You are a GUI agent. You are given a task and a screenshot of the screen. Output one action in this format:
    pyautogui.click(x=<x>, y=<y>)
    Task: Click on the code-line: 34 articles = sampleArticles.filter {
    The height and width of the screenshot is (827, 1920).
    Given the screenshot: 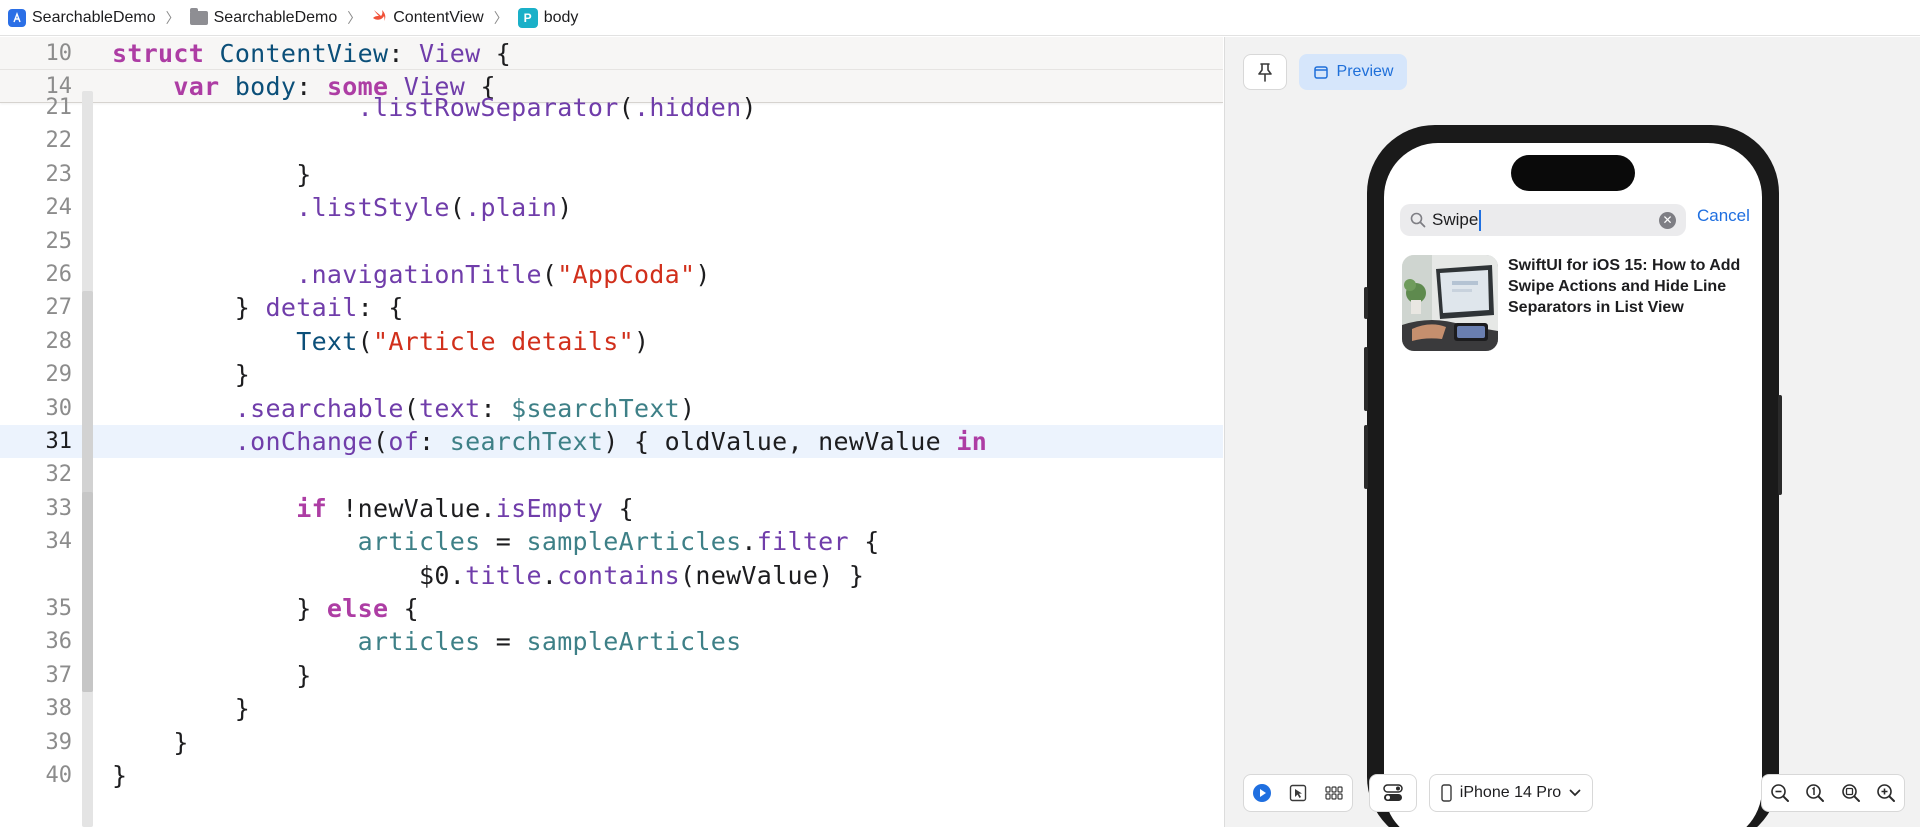 What is the action you would take?
    pyautogui.click(x=611, y=541)
    